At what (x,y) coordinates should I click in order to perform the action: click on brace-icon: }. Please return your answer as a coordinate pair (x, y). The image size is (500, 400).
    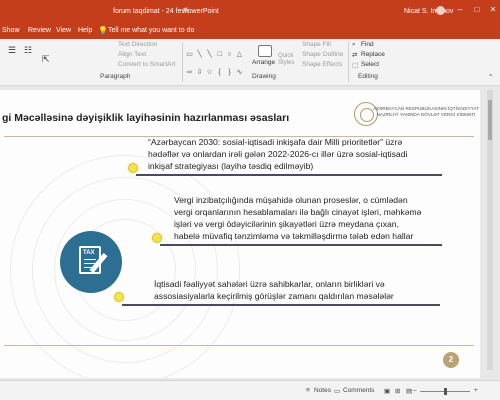
    Looking at the image, I should click on (229, 73).